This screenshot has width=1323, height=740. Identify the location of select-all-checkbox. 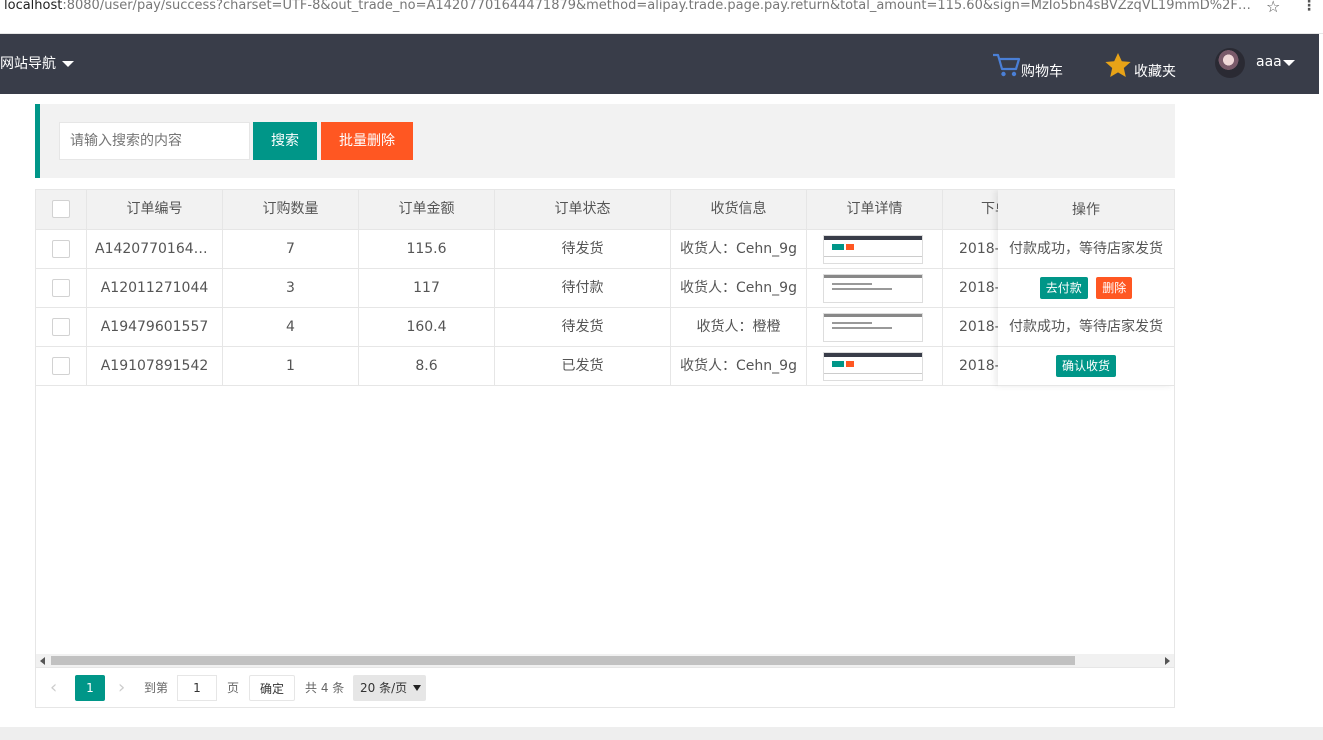
(61, 209).